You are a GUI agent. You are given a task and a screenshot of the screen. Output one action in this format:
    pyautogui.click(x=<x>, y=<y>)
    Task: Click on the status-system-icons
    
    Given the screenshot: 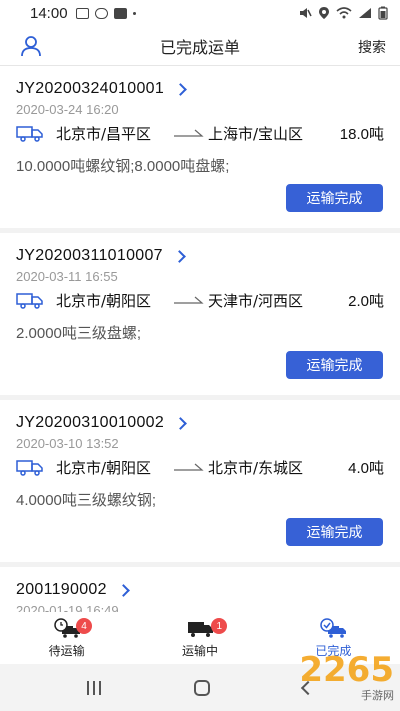 What is the action you would take?
    pyautogui.click(x=343, y=13)
    